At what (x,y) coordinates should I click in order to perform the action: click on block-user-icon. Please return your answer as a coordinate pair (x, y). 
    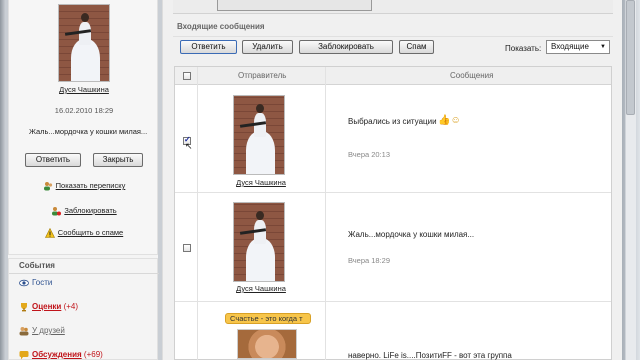
    Looking at the image, I should click on (56, 211).